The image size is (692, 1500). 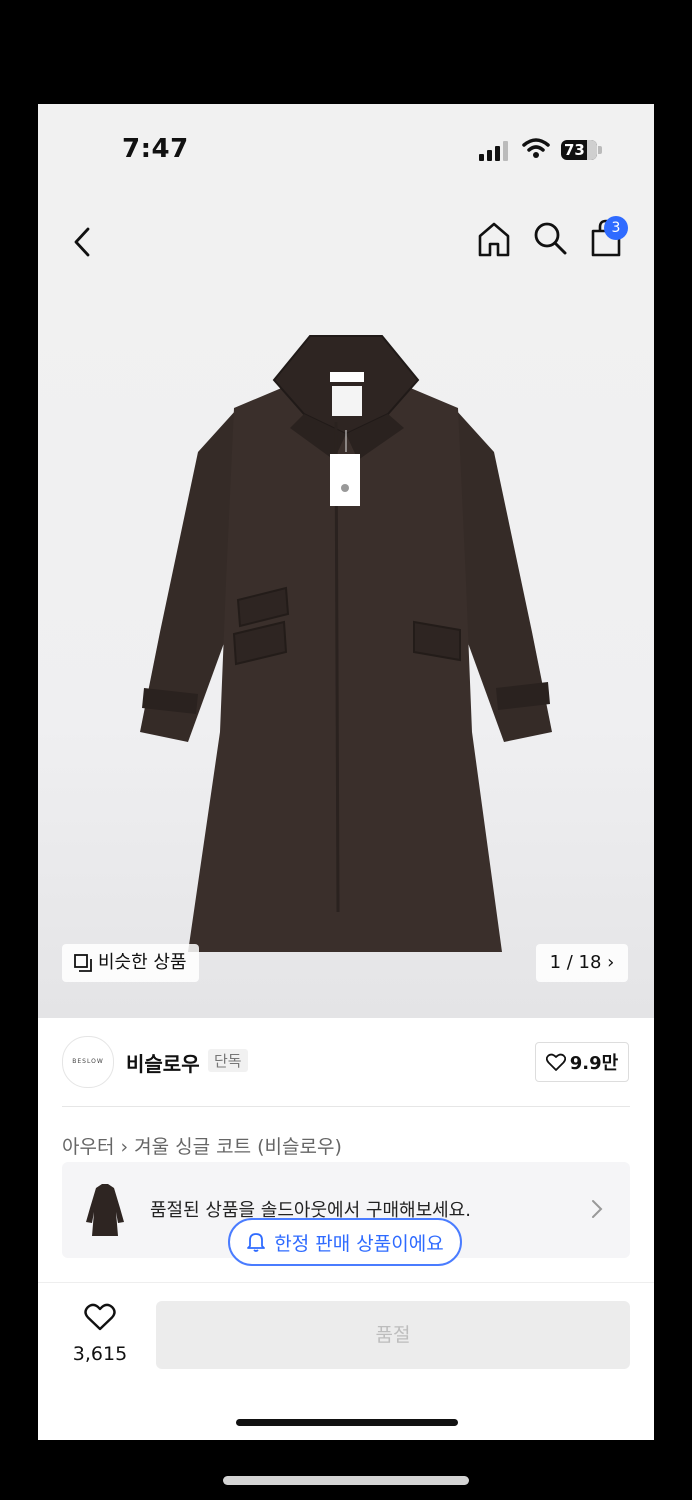 What do you see at coordinates (597, 1209) in the screenshot?
I see `chevron-right-icon` at bounding box center [597, 1209].